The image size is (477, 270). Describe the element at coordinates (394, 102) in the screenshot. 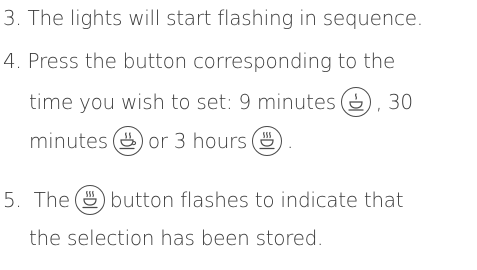

I see `step-text: , 30` at that location.